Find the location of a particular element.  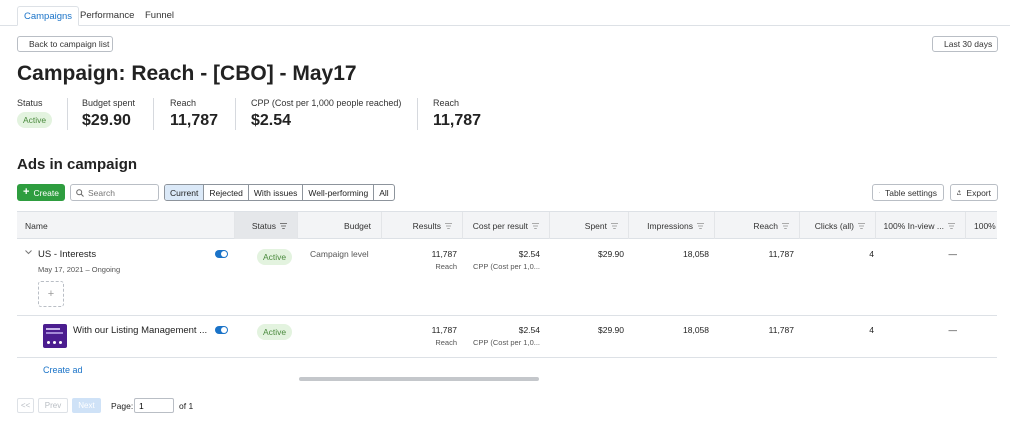

col-impressions-label: Impressions is located at coordinates (670, 225).